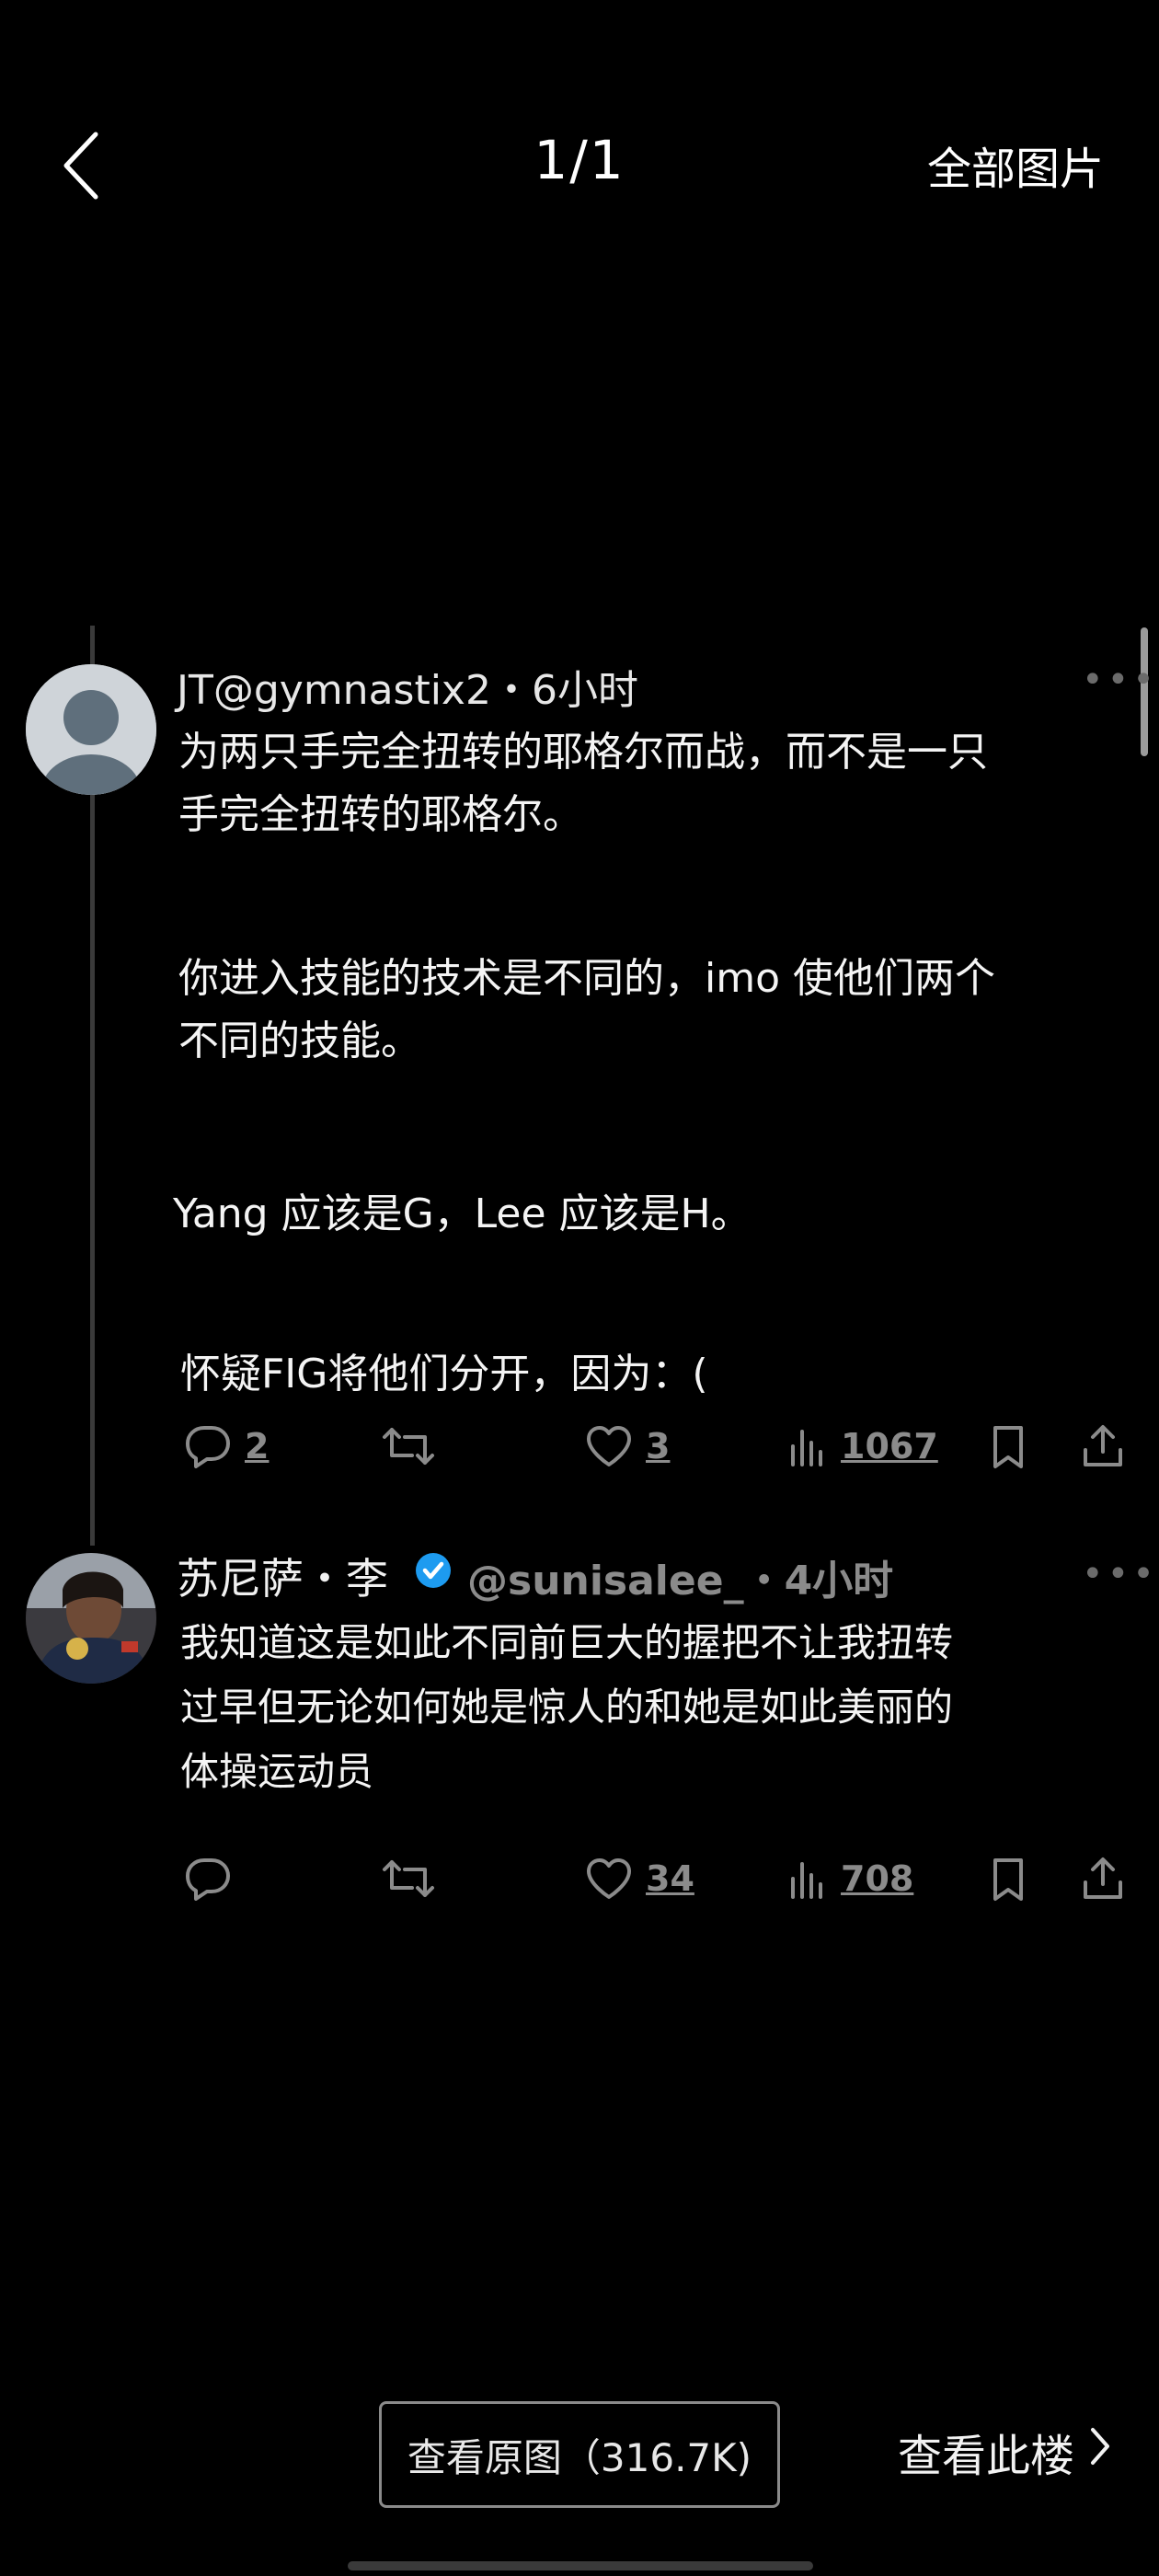 This screenshot has height=2576, width=1159. Describe the element at coordinates (862, 1446) in the screenshot. I see `views-button: 1067` at that location.